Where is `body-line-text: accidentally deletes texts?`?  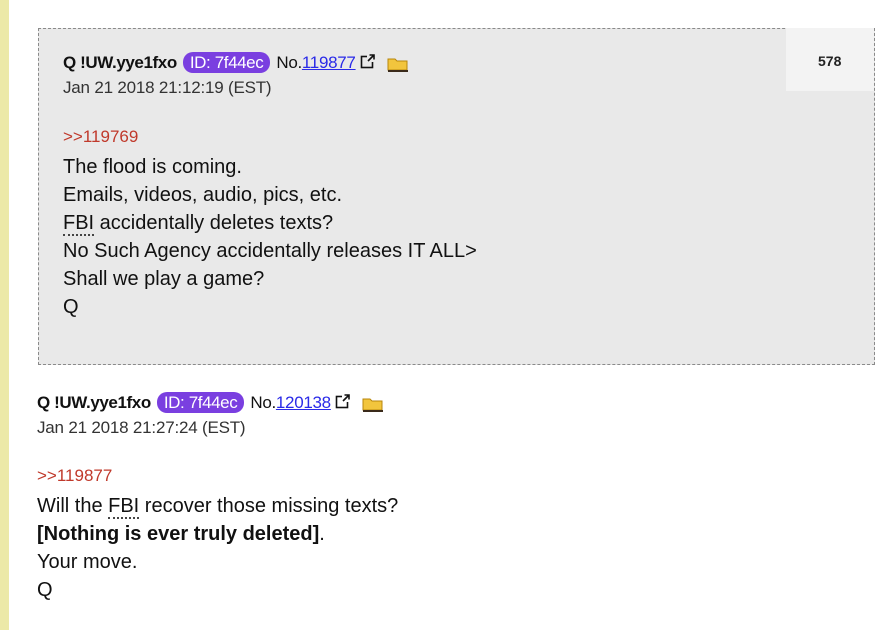 body-line-text: accidentally deletes texts? is located at coordinates (214, 223).